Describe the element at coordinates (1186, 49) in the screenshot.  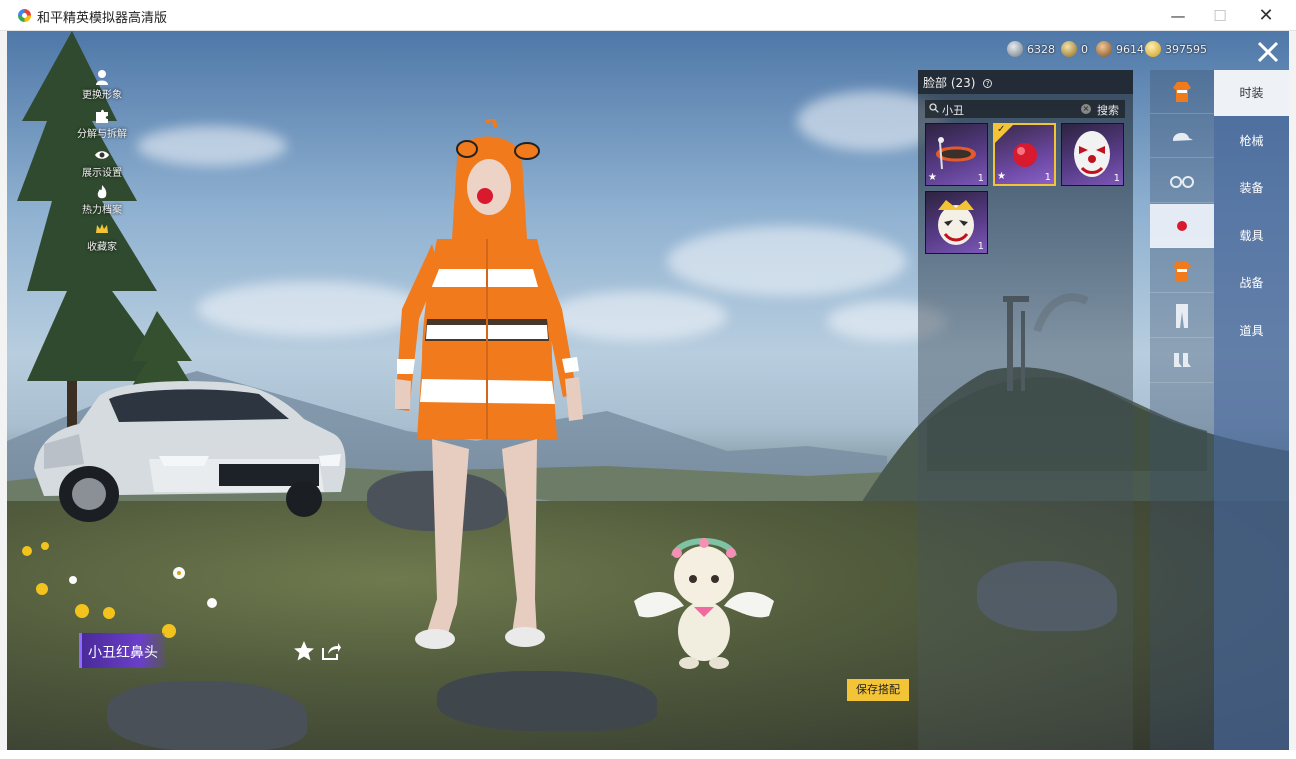
I see `currency-value: 397595` at that location.